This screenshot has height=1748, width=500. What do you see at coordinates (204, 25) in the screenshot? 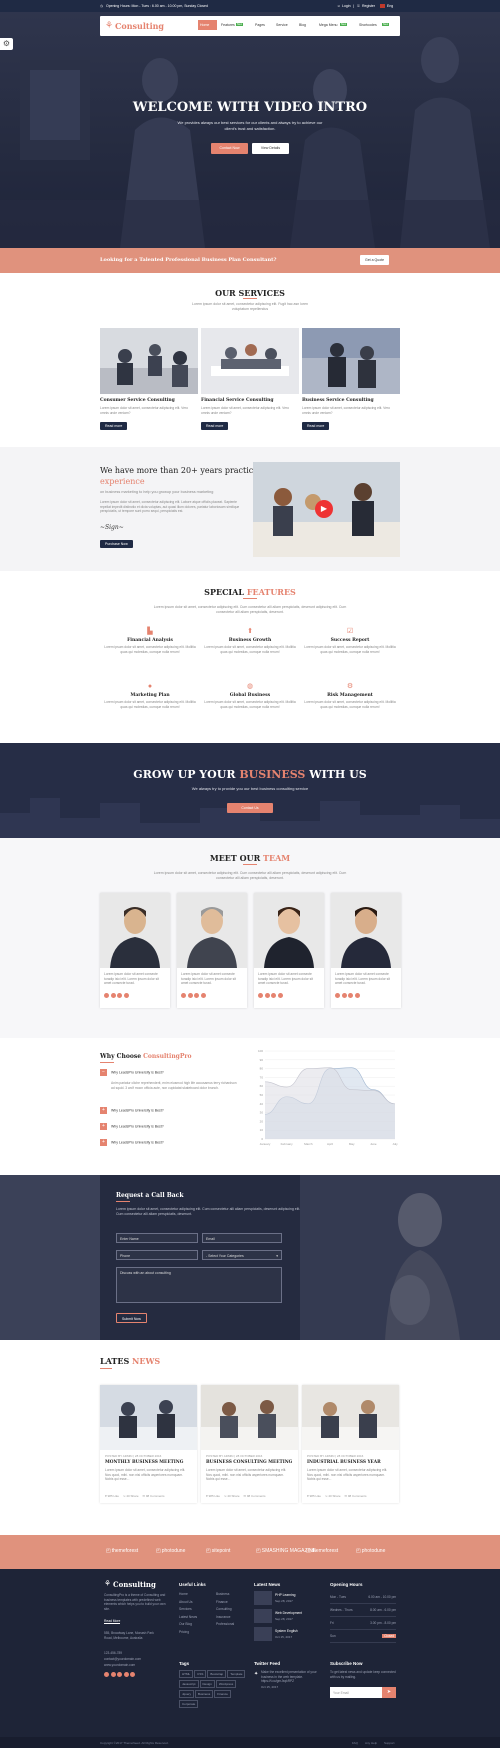
I see `nav-home: Home` at bounding box center [204, 25].